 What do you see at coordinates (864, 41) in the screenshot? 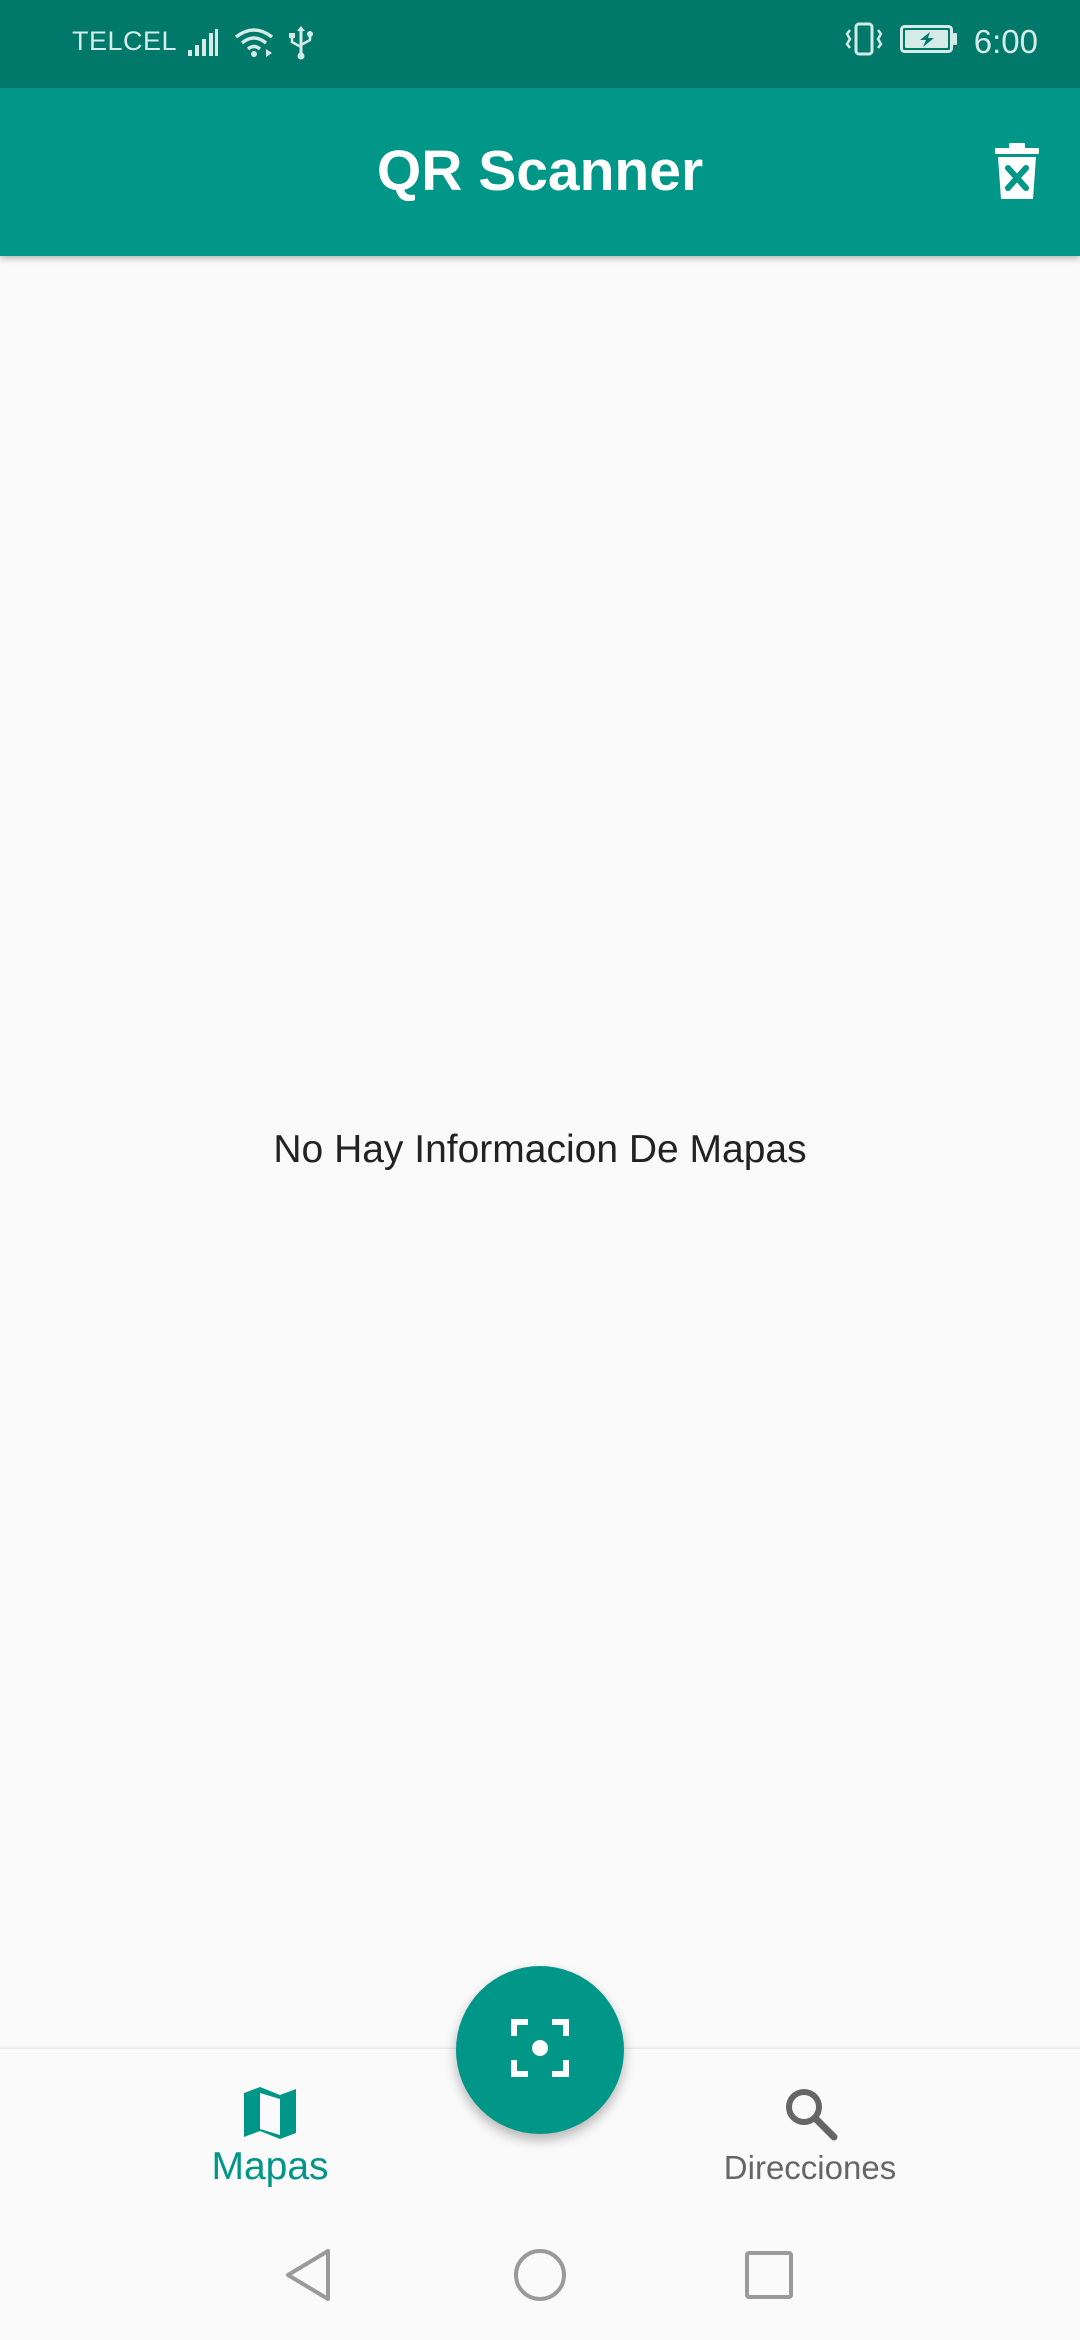
I see `vibrate-icon` at bounding box center [864, 41].